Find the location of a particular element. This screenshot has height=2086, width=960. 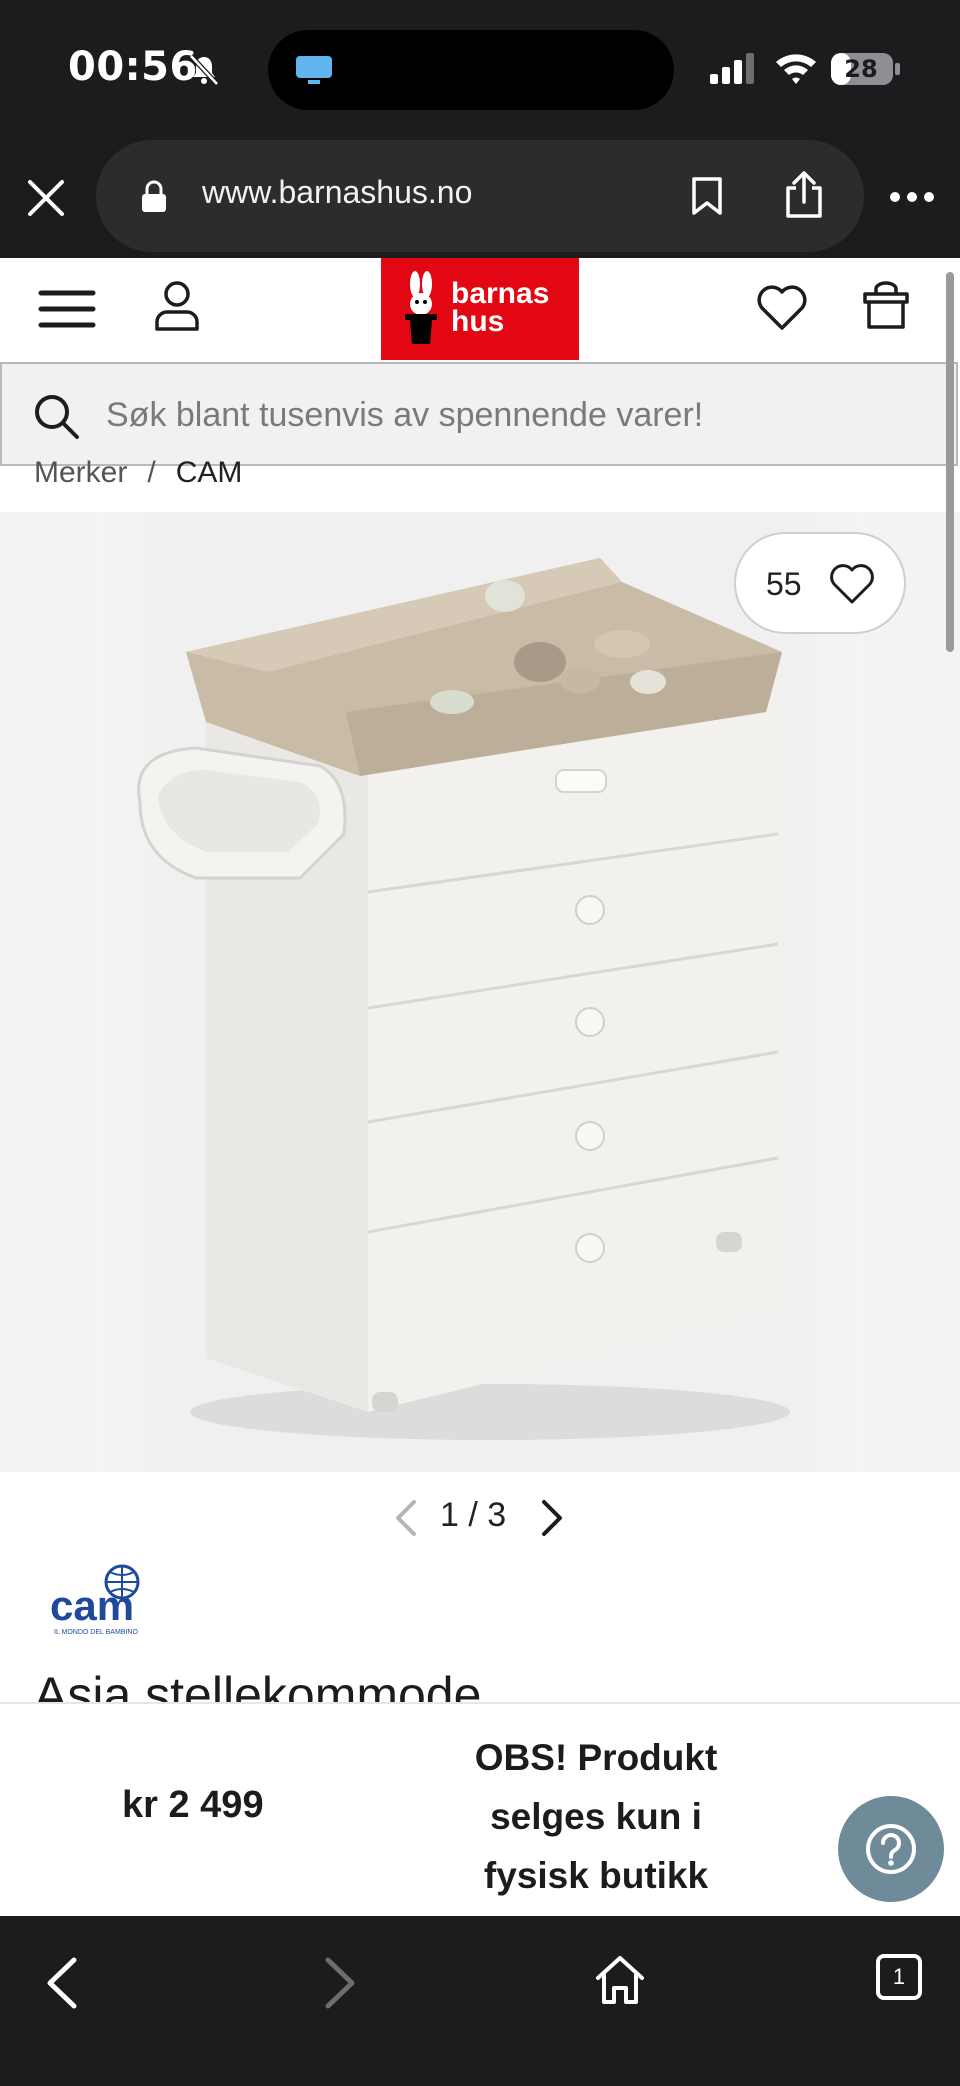

hamburger-menu-icon is located at coordinates (67, 309).